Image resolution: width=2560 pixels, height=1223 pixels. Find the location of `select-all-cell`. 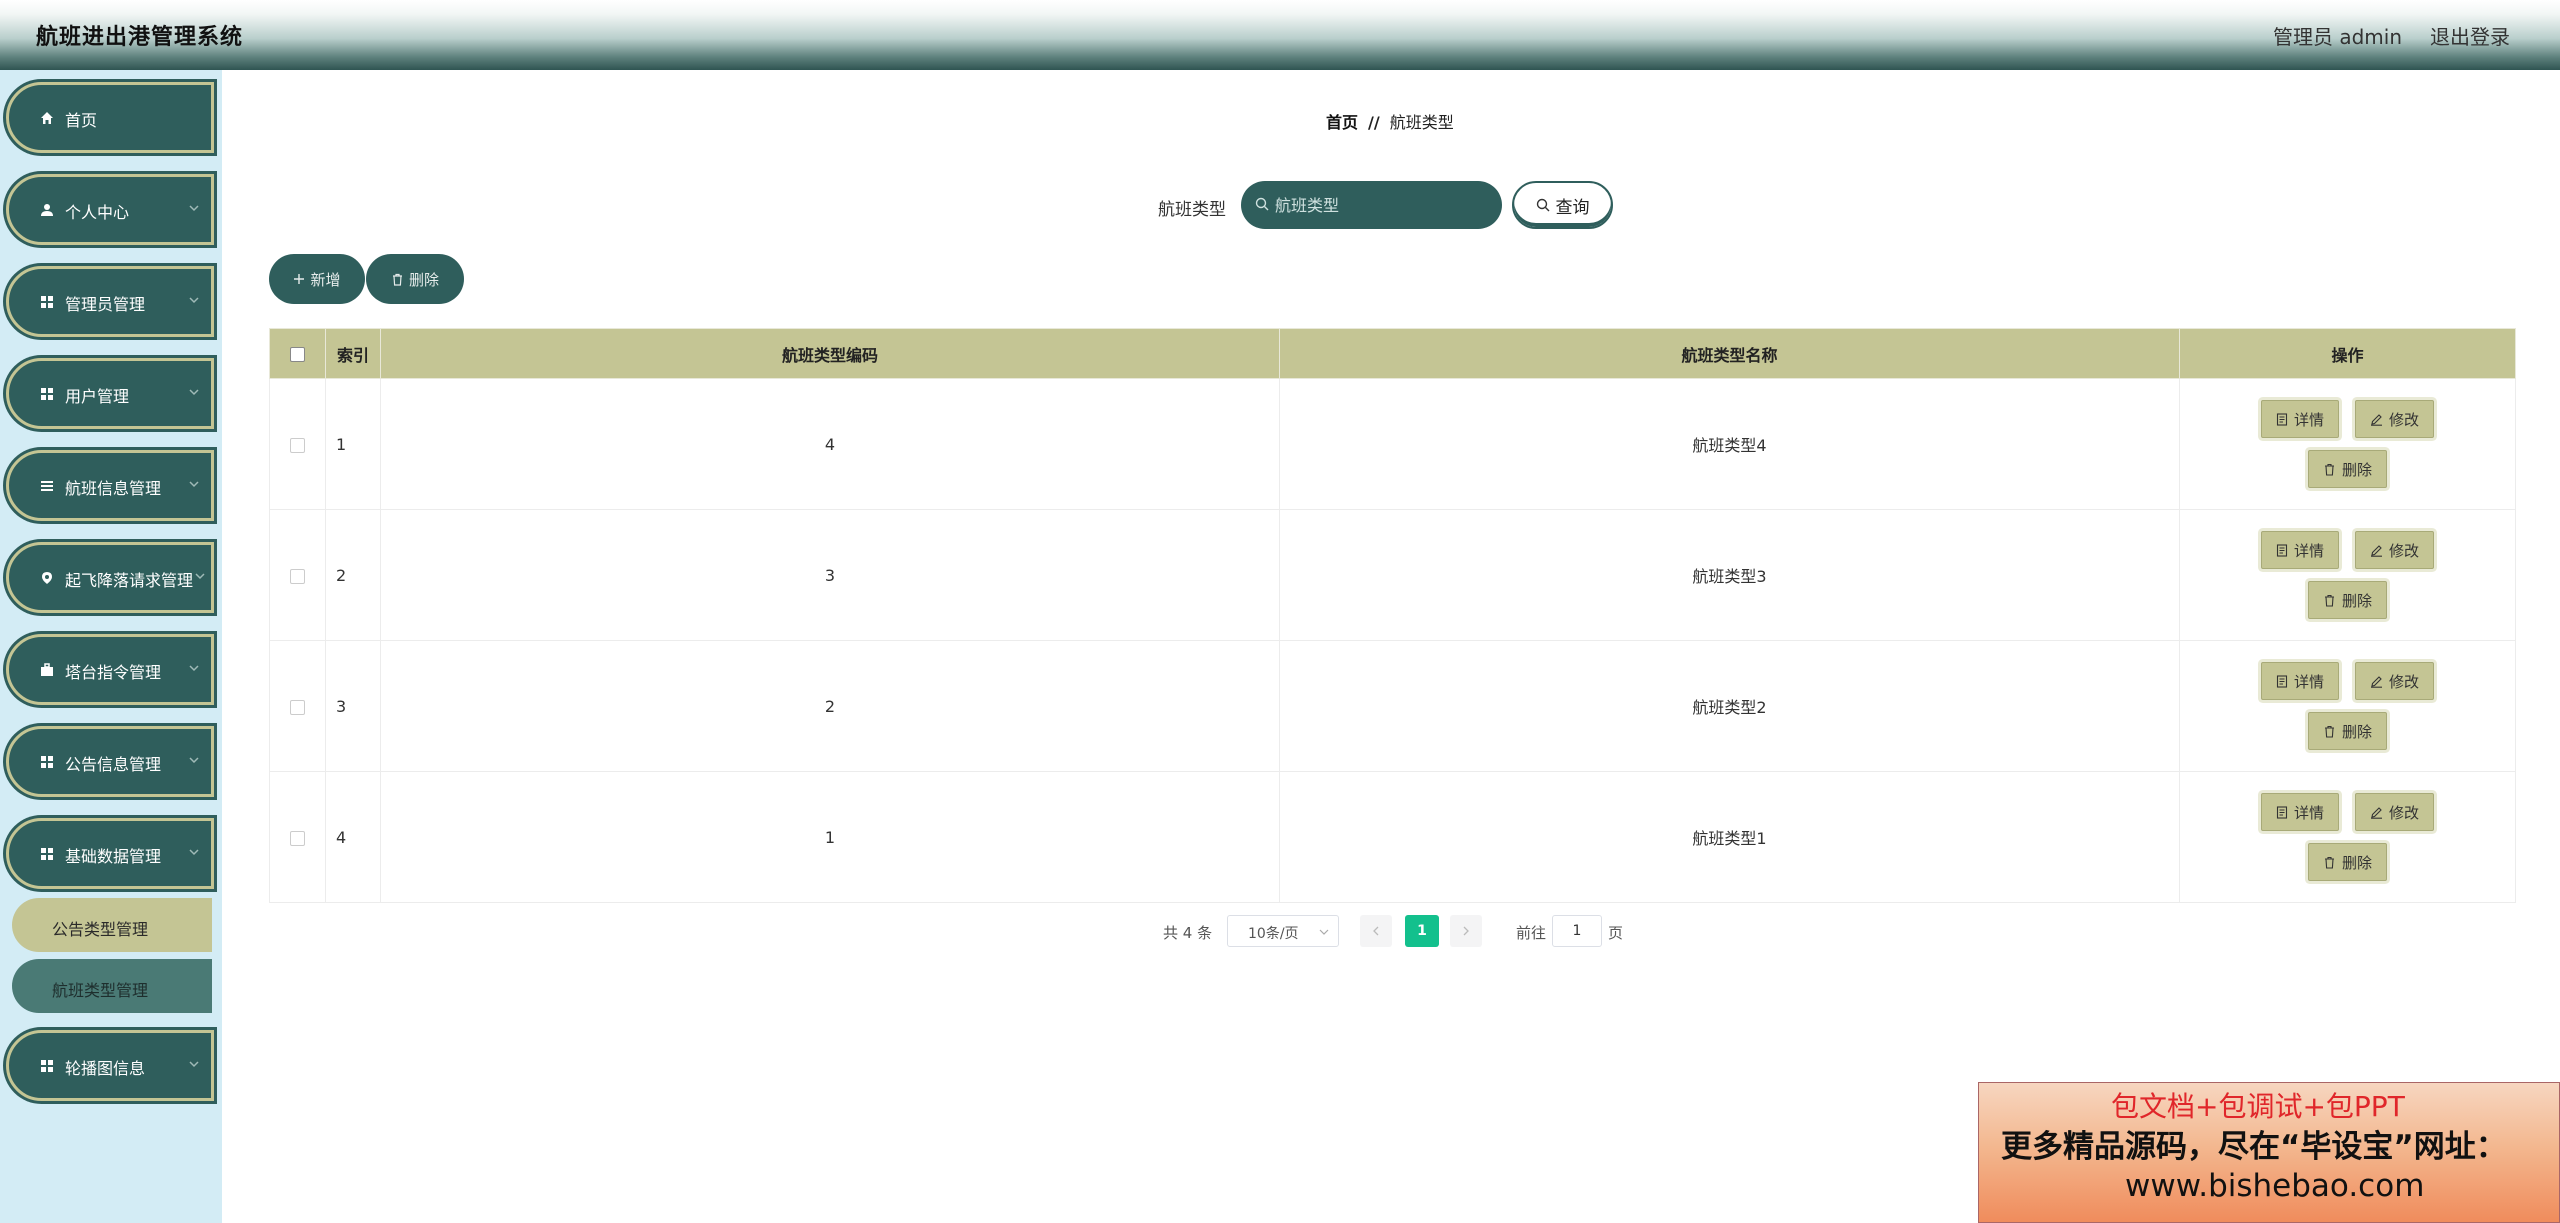

select-all-cell is located at coordinates (297, 353).